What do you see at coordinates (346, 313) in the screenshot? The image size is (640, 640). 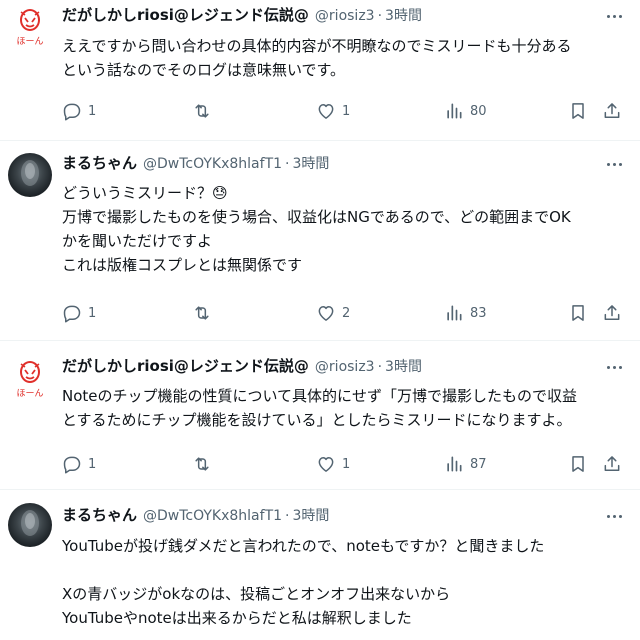 I see `like-count: 2` at bounding box center [346, 313].